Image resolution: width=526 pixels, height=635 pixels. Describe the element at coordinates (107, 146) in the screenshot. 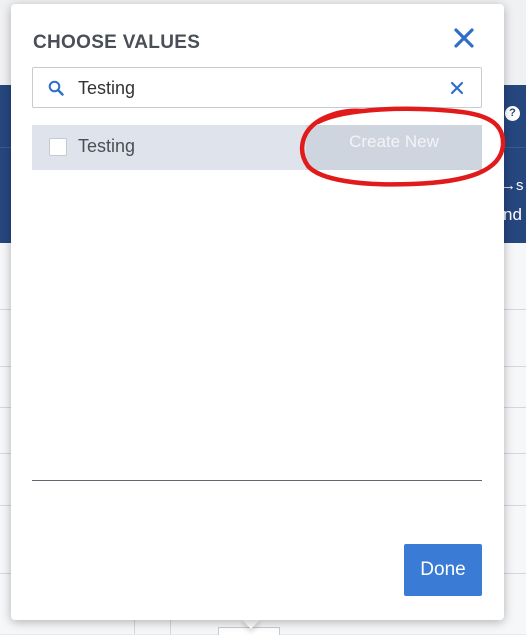

I see `result-label: Testing` at that location.